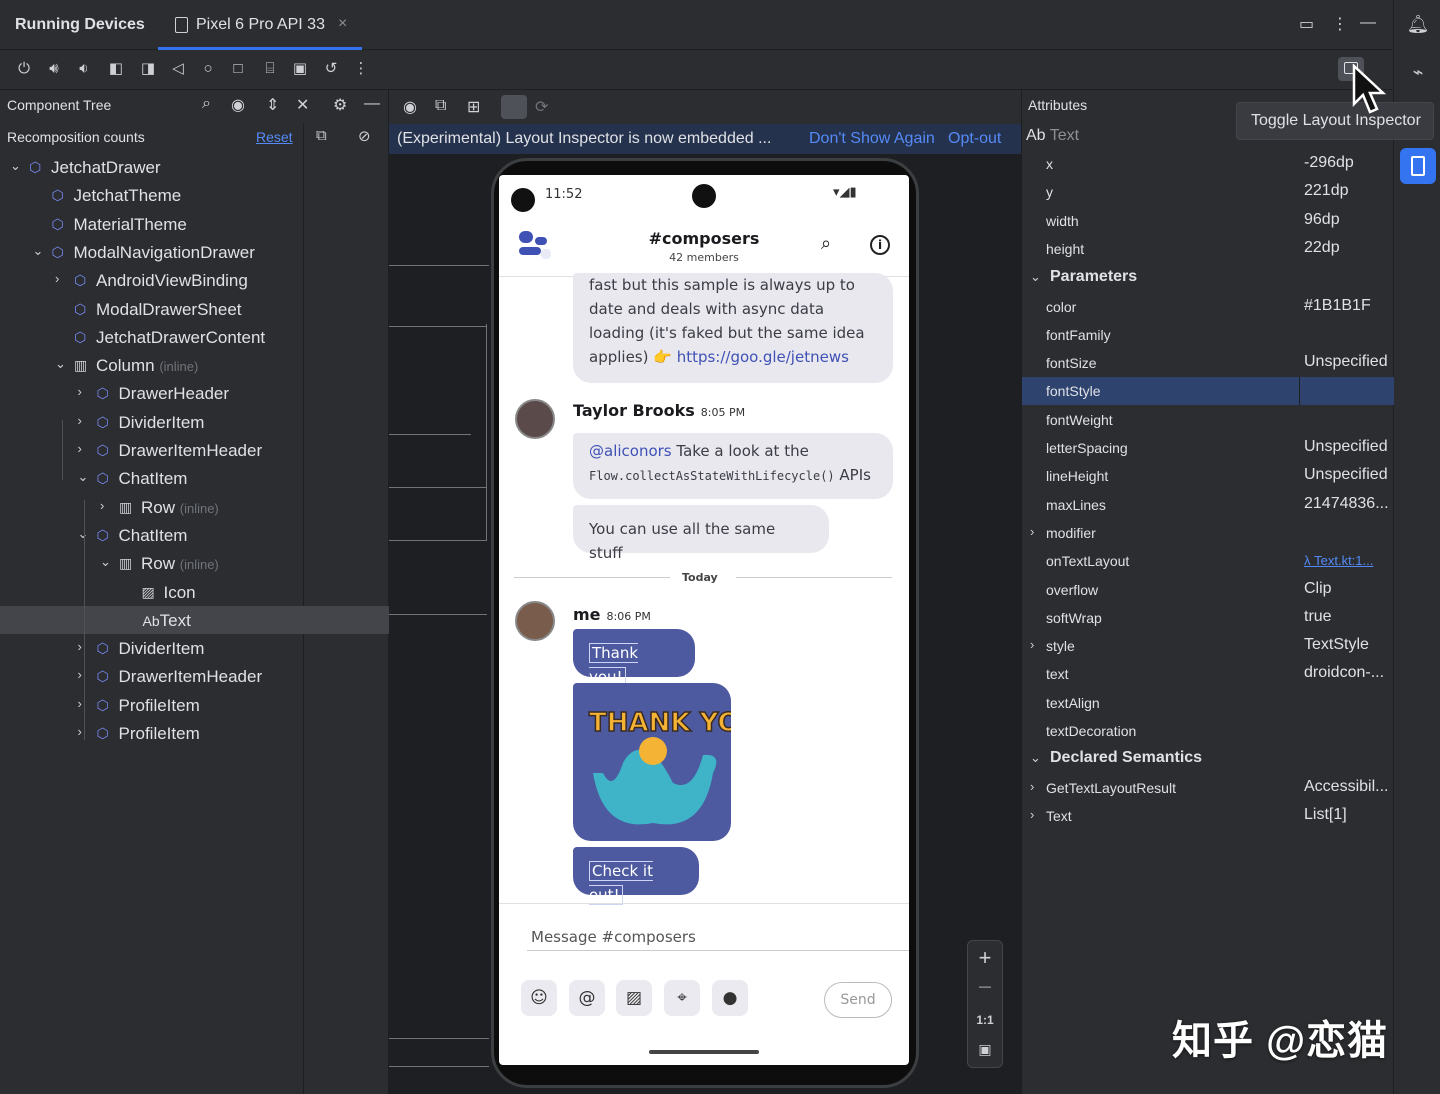 The height and width of the screenshot is (1094, 1440). Describe the element at coordinates (208, 69) in the screenshot. I see `home-icon: ○` at that location.